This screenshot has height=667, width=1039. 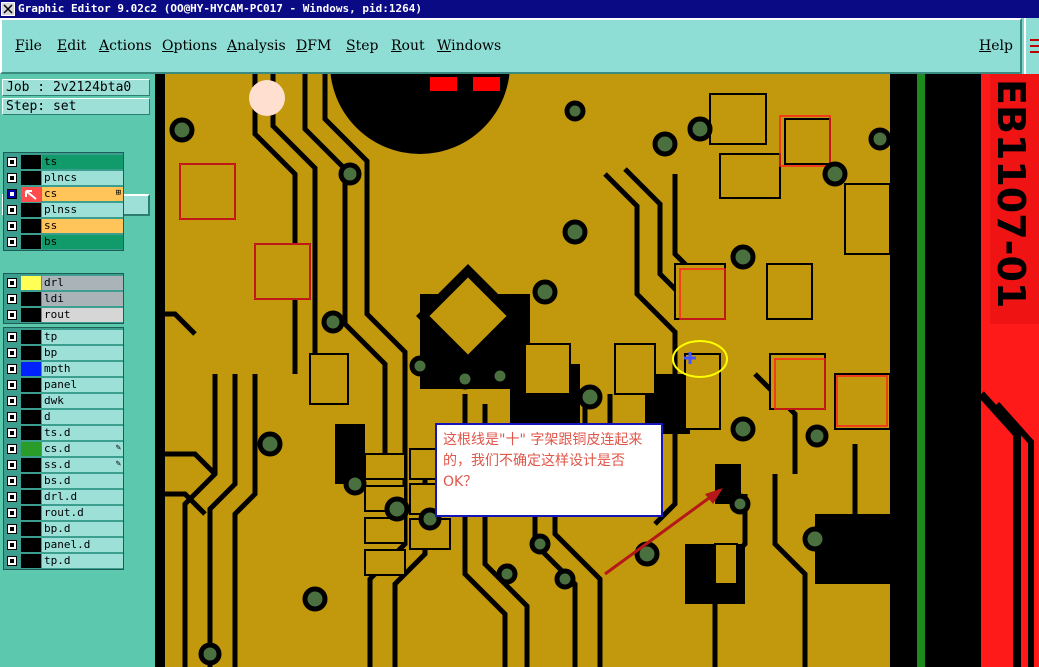 I want to click on layer-row-bs-d: bs.d, so click(x=64, y=481).